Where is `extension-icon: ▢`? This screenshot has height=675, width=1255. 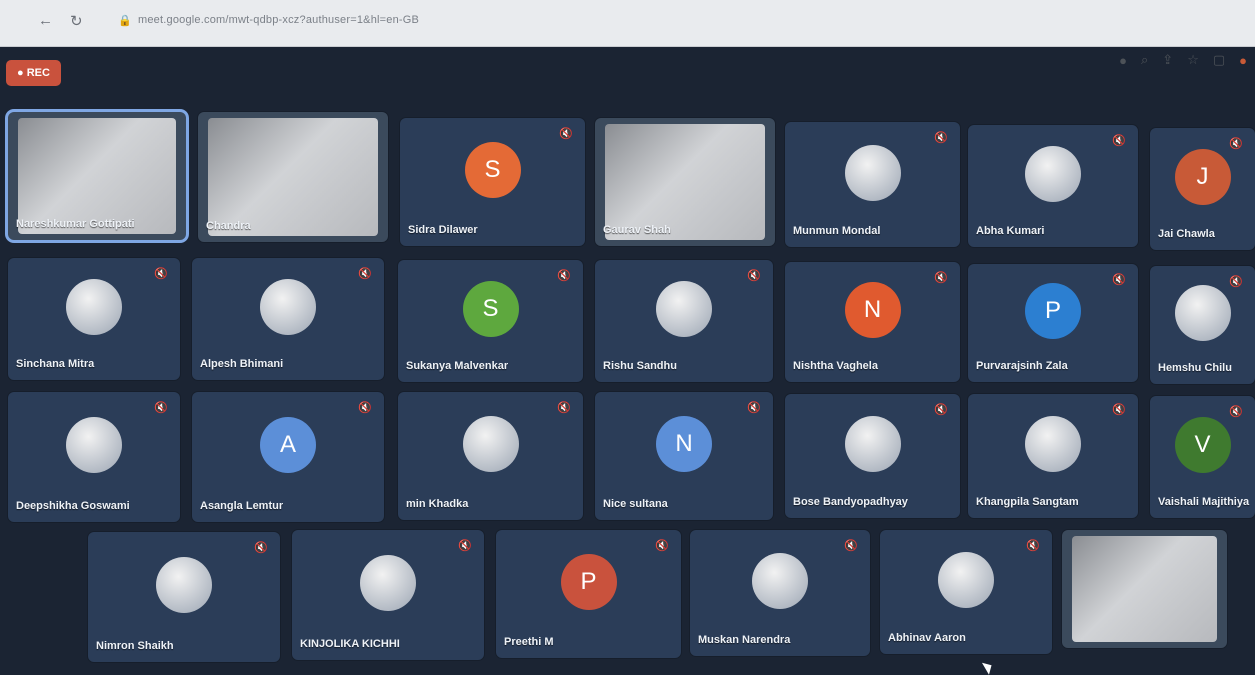 extension-icon: ▢ is located at coordinates (1219, 60).